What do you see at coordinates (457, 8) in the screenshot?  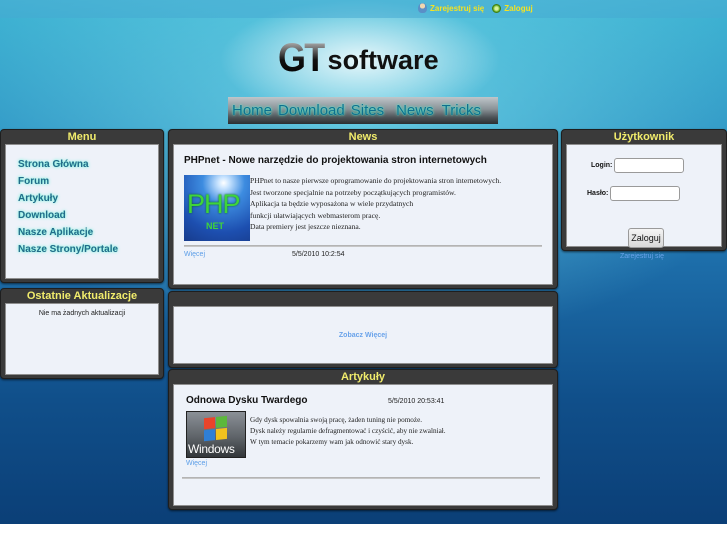 I see `register-top-link-label: Zarejestruj się` at bounding box center [457, 8].